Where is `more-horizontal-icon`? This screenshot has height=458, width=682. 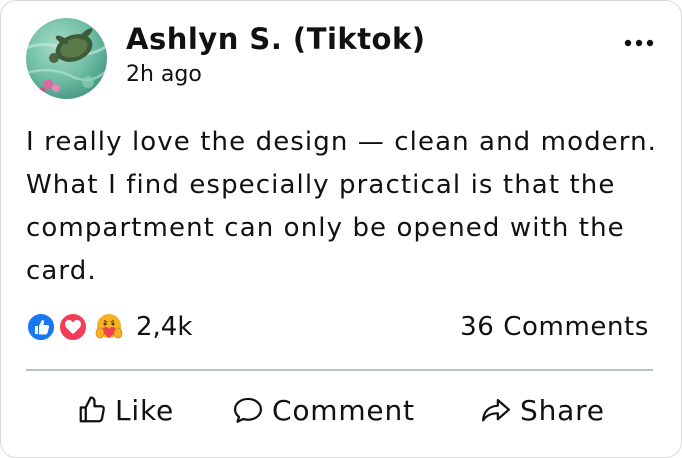
more-horizontal-icon is located at coordinates (639, 43).